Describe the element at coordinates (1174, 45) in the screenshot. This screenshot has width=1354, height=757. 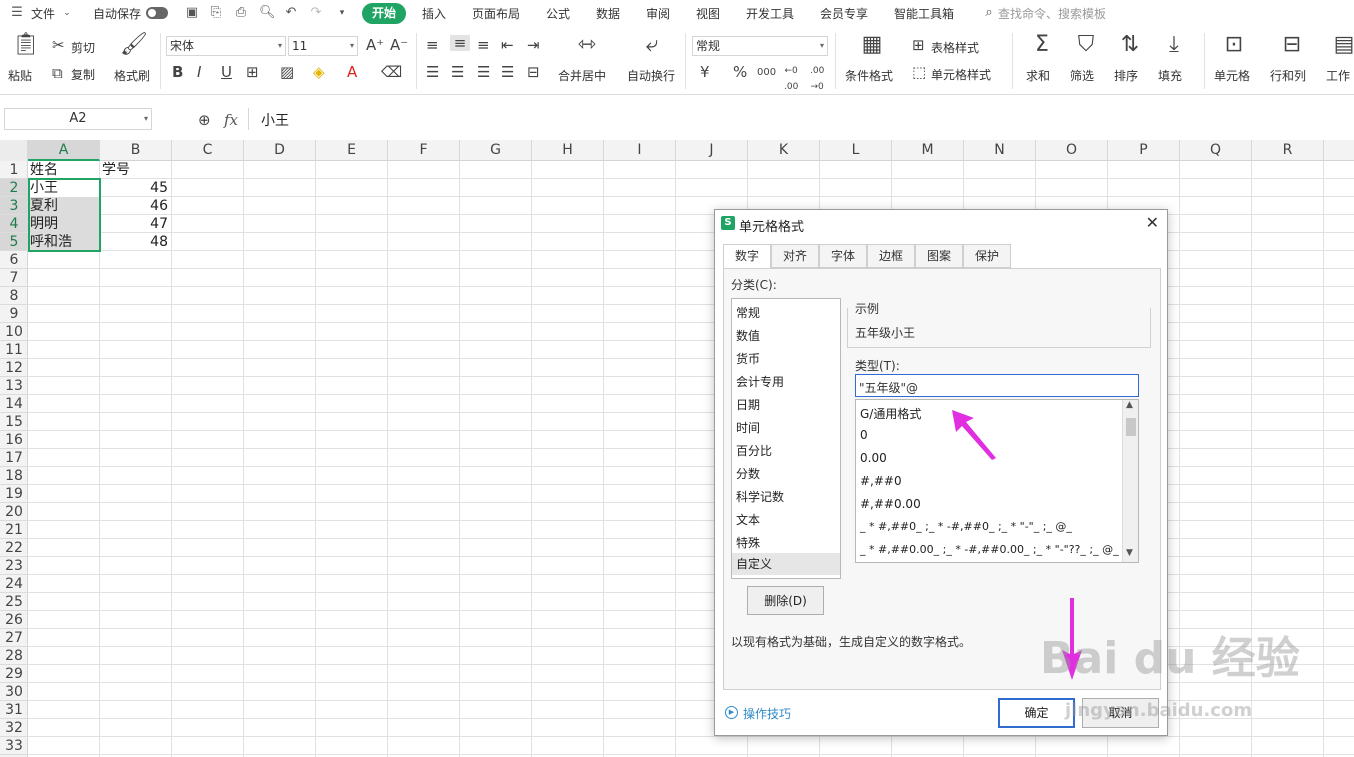
I see `fill-icon: ⤓` at that location.